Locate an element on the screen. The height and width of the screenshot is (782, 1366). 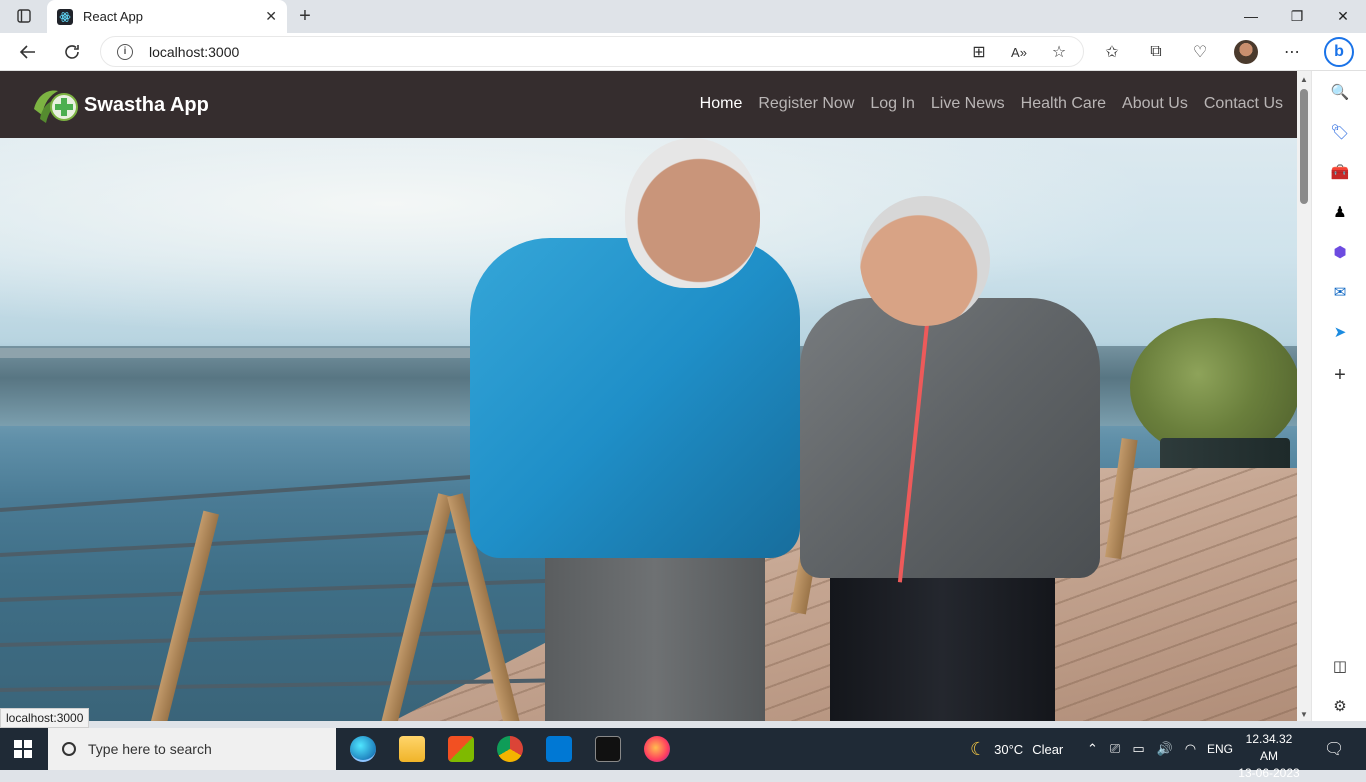
performance-icon: ♡ is located at coordinates (1200, 52).